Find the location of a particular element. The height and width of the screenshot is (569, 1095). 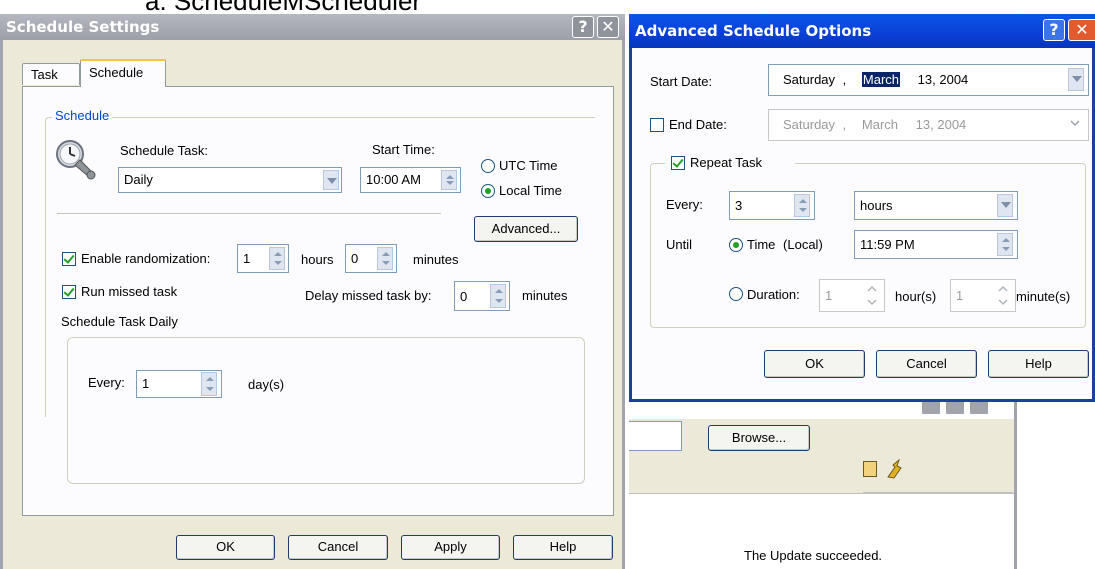

end-date-sep: , is located at coordinates (844, 124).